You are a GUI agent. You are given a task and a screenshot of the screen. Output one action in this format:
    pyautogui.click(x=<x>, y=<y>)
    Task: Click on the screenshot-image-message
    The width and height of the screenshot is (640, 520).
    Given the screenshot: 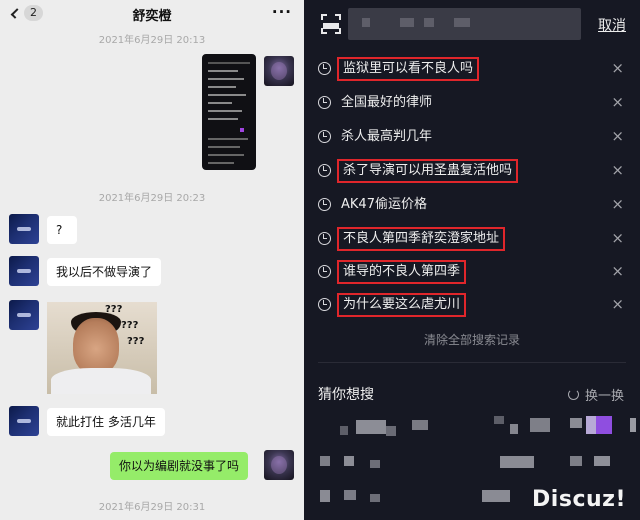 What is the action you would take?
    pyautogui.click(x=229, y=112)
    